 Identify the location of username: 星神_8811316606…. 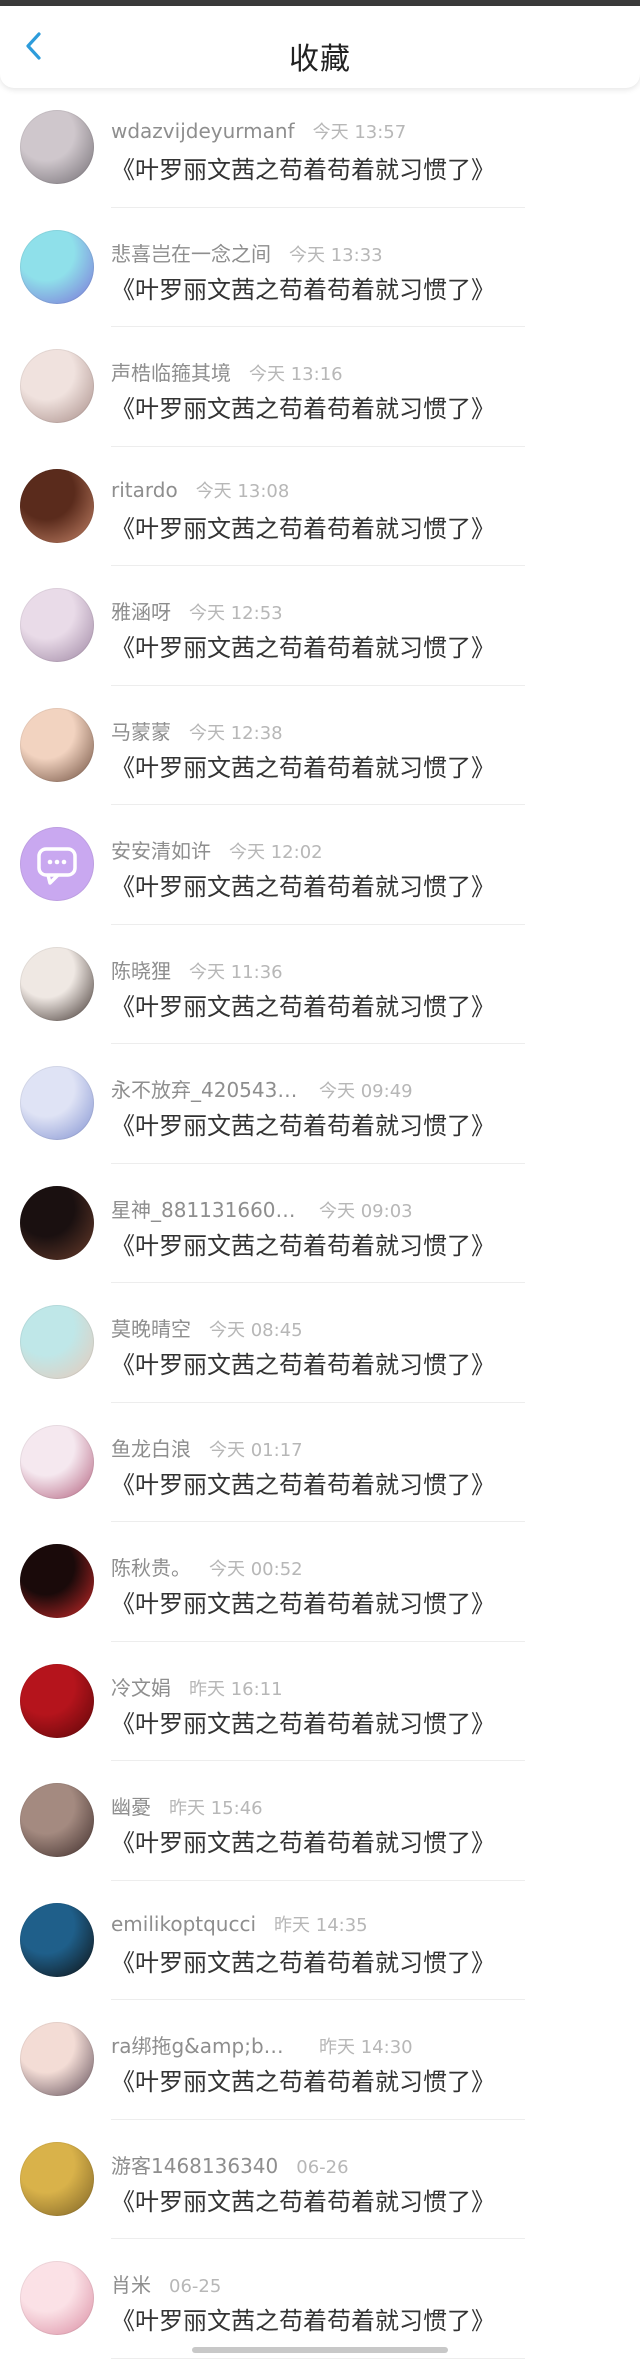
(206, 1208).